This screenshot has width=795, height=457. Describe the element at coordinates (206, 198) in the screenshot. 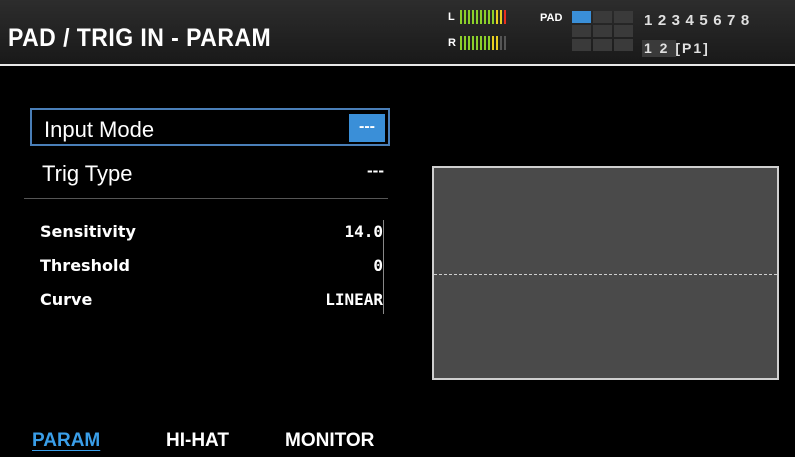

I see `separator` at that location.